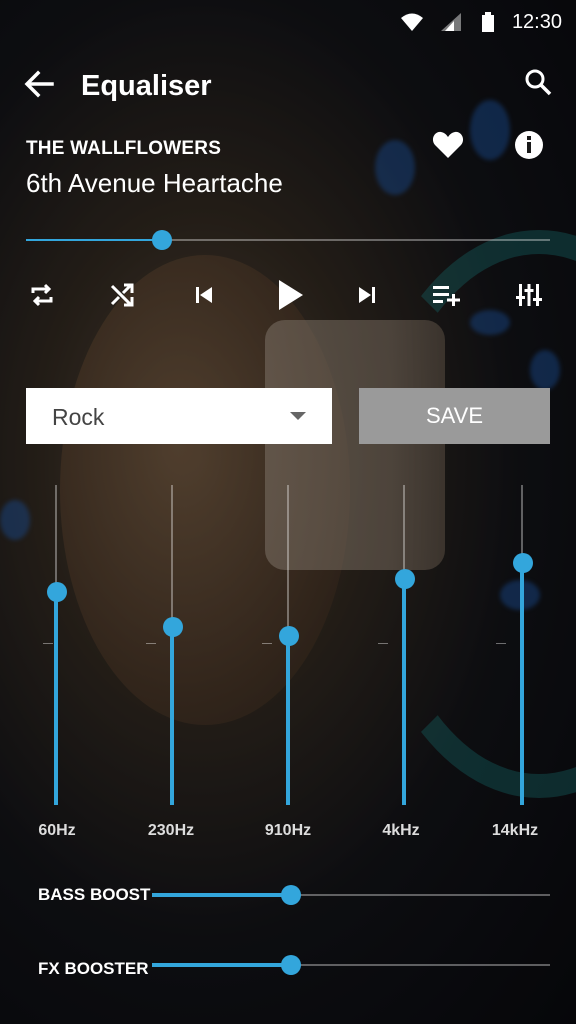  I want to click on search-icon, so click(538, 82).